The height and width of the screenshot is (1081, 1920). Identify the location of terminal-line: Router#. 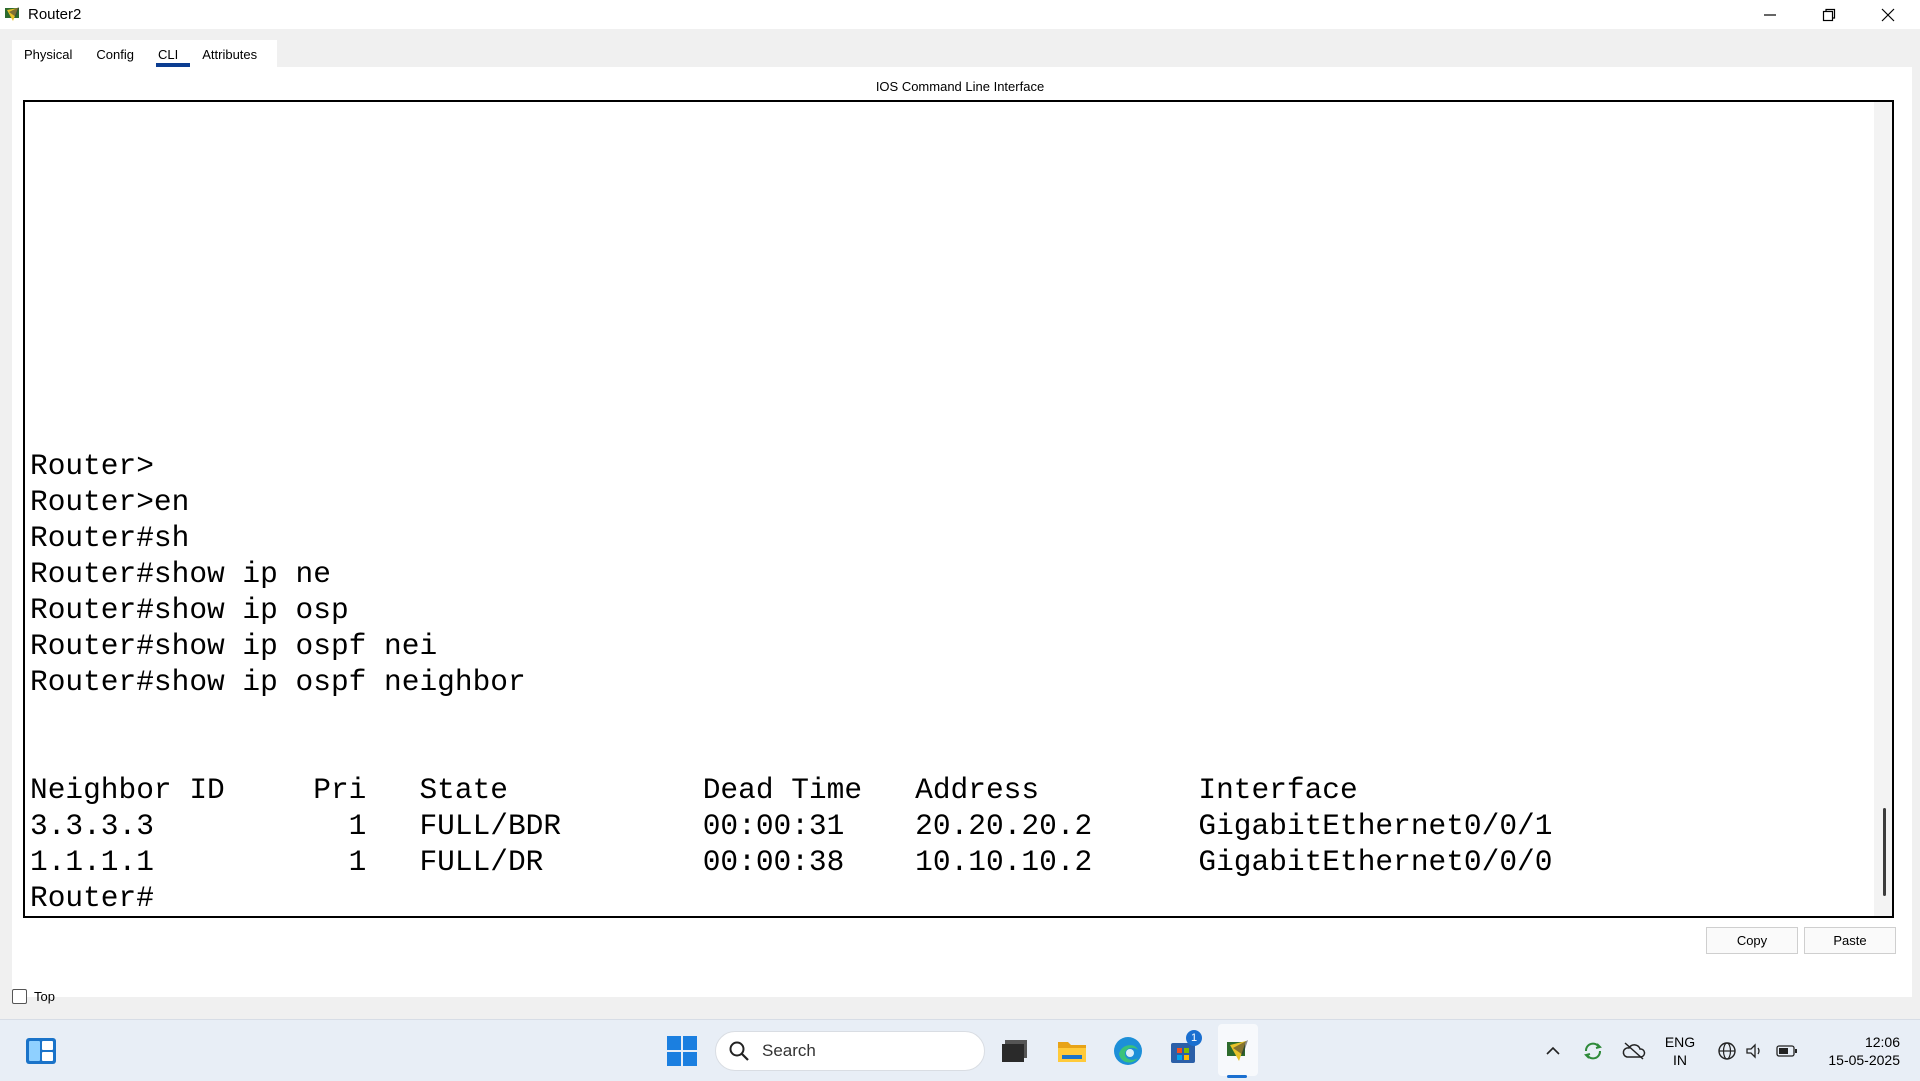
(92, 898).